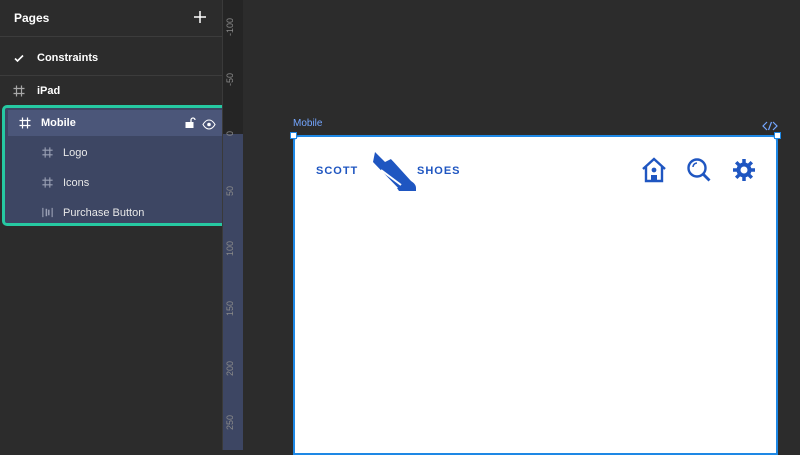  Describe the element at coordinates (76, 183) in the screenshot. I see `layer-item-label: Icons` at that location.